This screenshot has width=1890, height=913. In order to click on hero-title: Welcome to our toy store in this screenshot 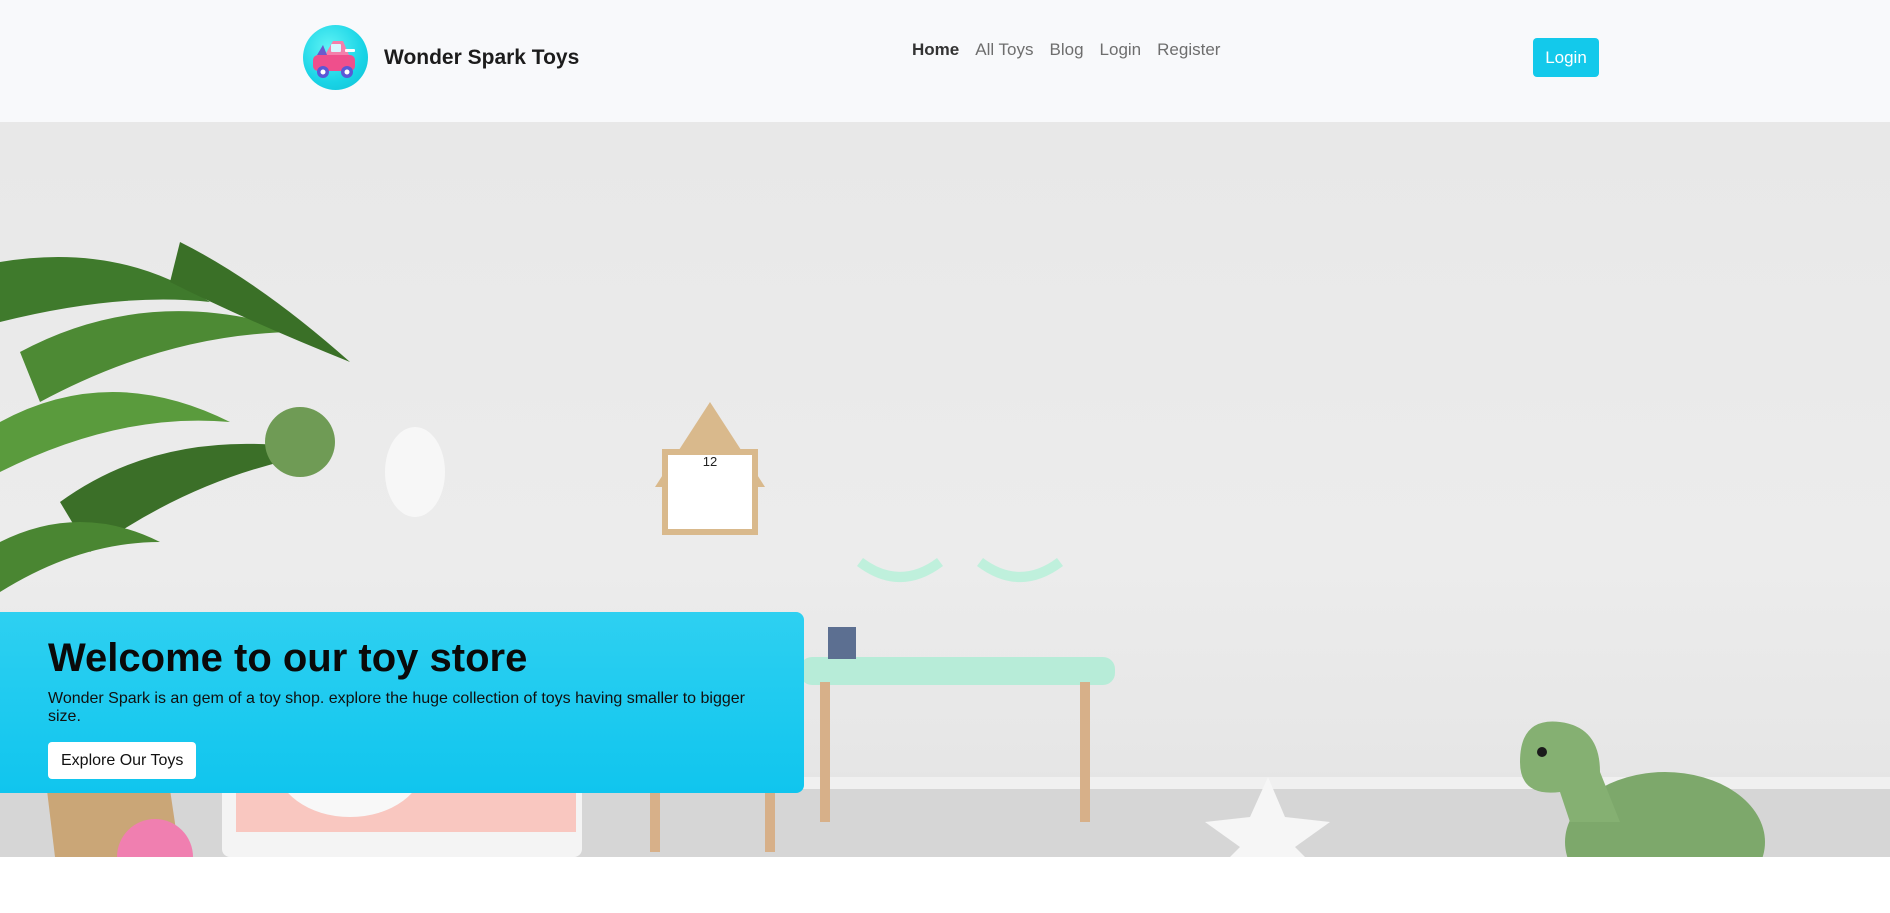, I will do `click(288, 658)`.